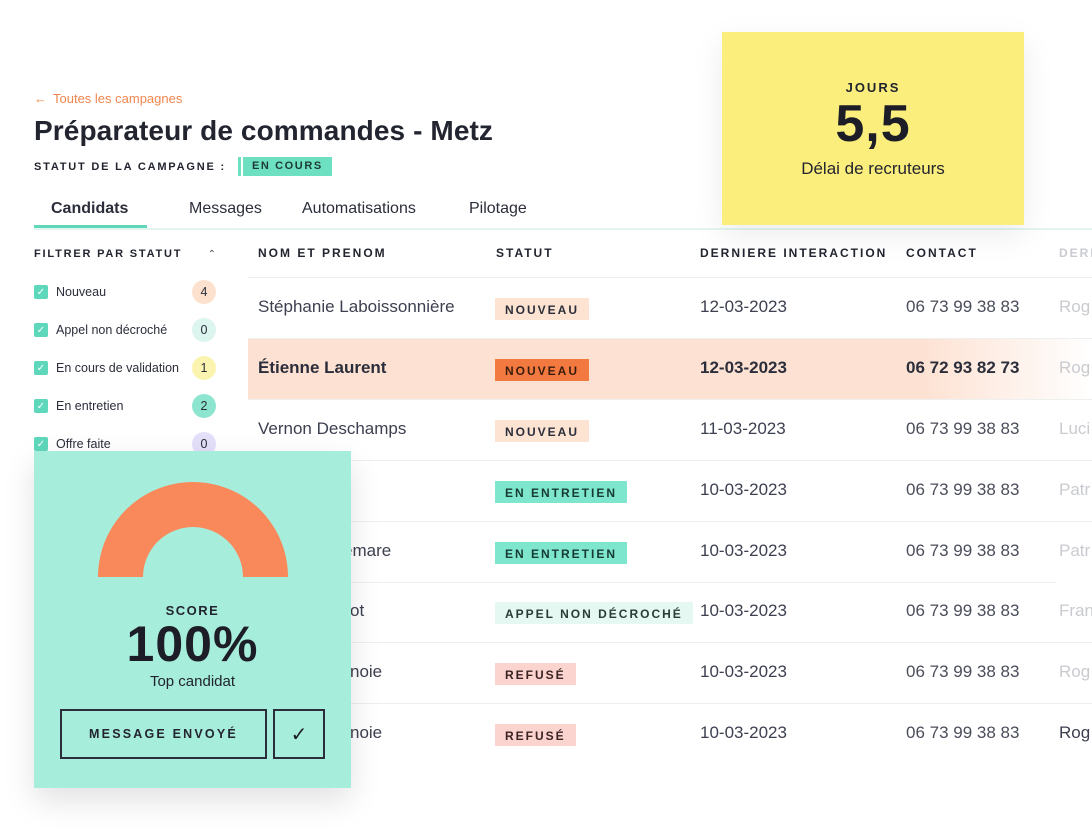 The width and height of the screenshot is (1092, 834). I want to click on filter-item-count: 2, so click(204, 406).